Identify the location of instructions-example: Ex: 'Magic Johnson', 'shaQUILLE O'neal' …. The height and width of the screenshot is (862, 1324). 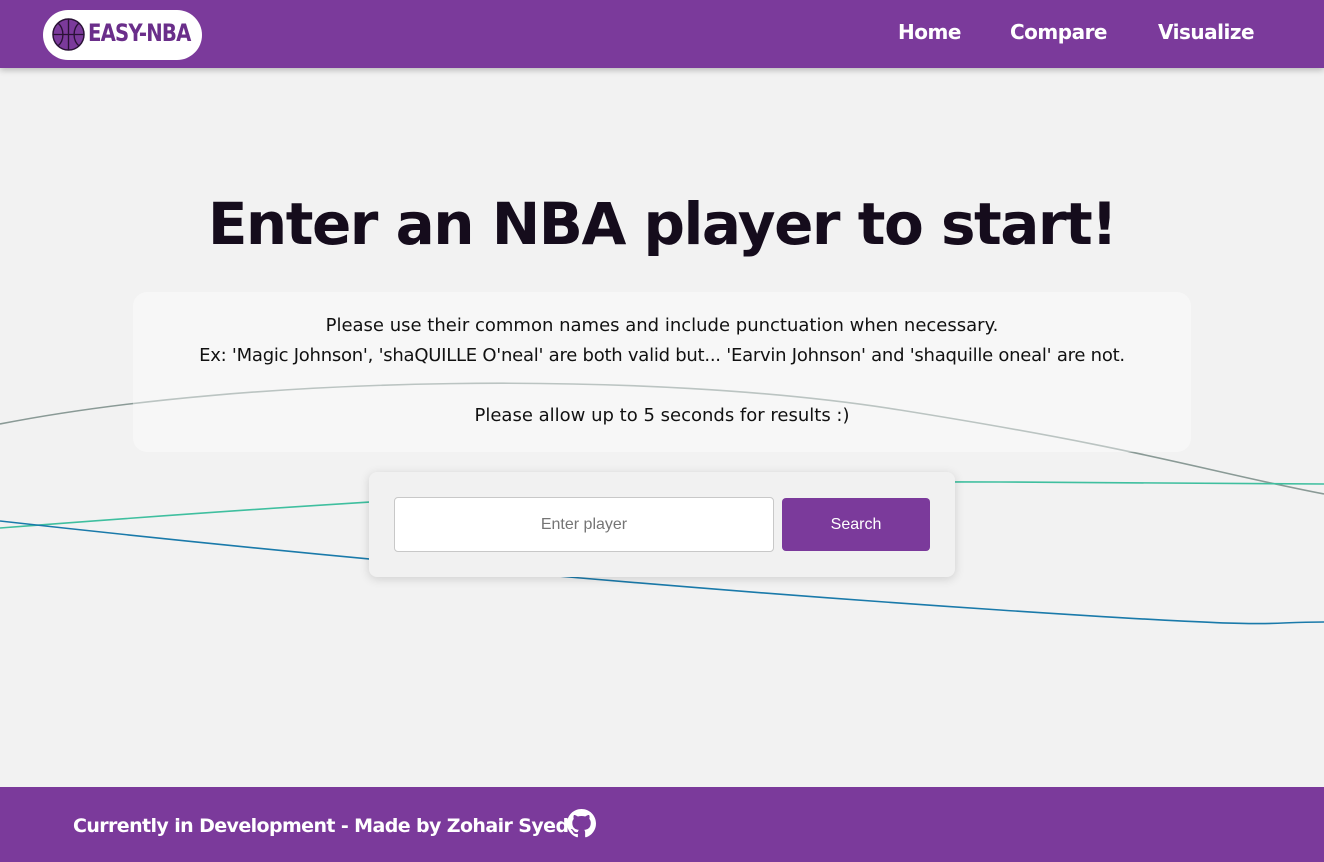
(662, 355).